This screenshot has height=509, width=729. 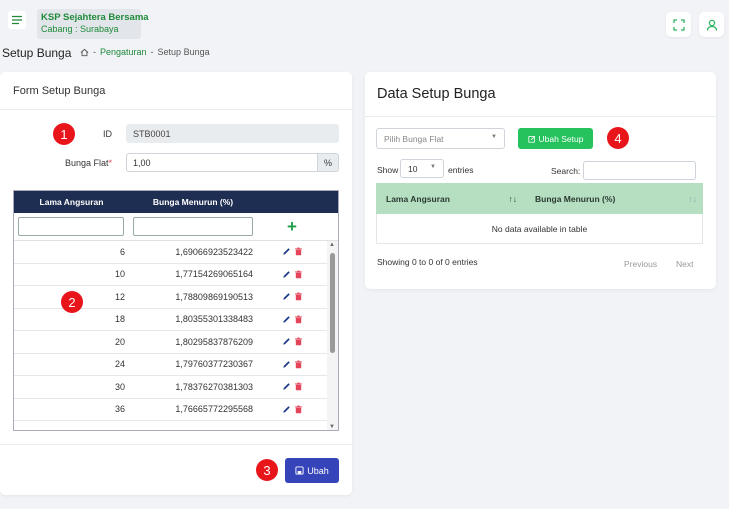 I want to click on select-placeholder: Pilih Bunga Flat, so click(x=414, y=139).